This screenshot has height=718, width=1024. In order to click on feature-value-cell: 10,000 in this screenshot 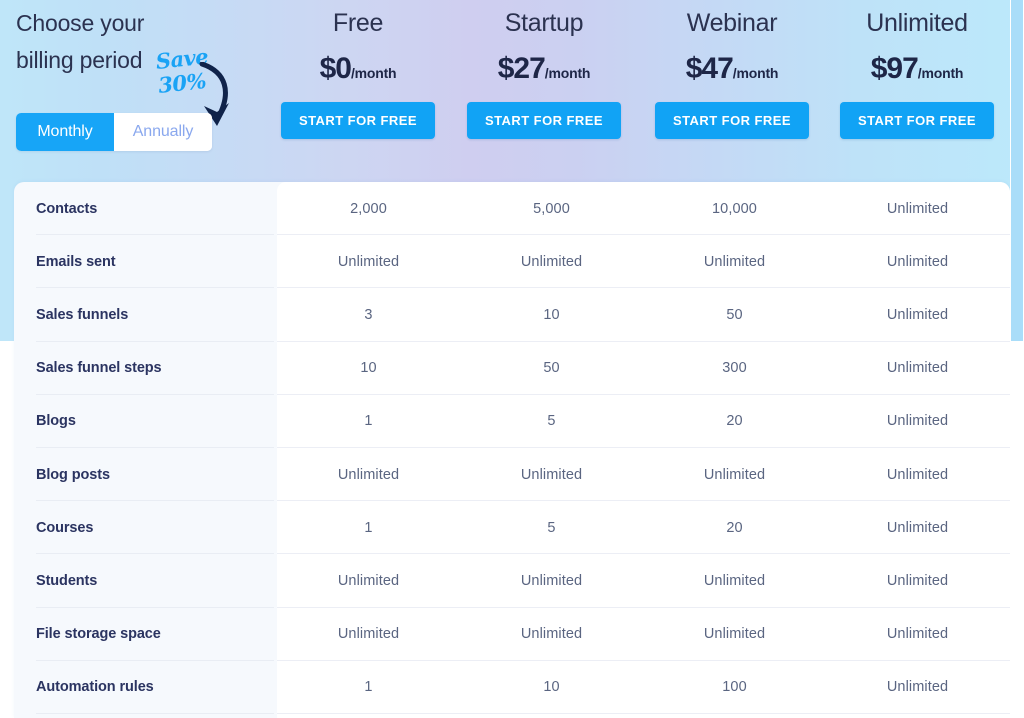, I will do `click(734, 208)`.